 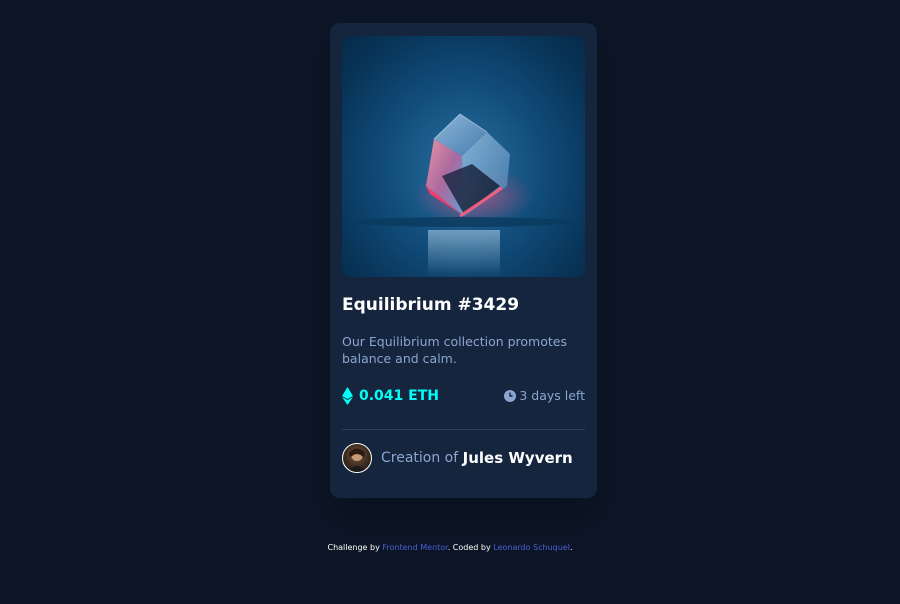 What do you see at coordinates (355, 547) in the screenshot?
I see `challenge-prefix: Challenge by` at bounding box center [355, 547].